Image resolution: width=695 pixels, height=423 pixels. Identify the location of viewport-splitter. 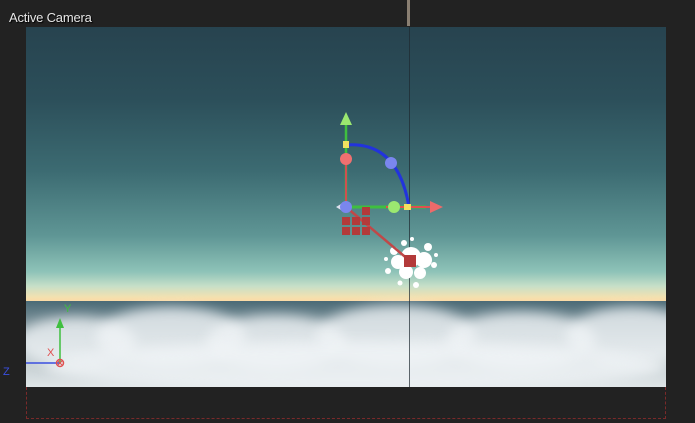
(408, 13).